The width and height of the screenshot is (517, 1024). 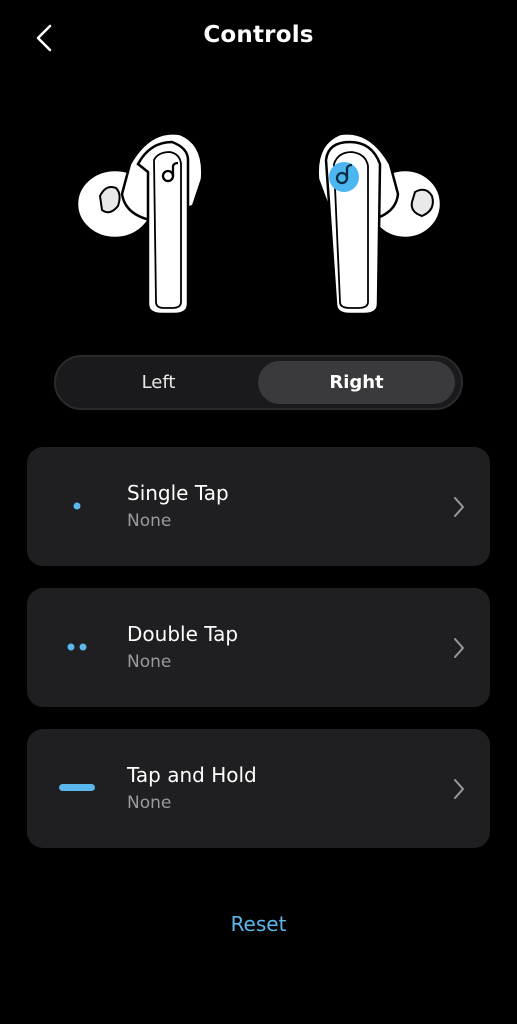 What do you see at coordinates (258, 647) in the screenshot?
I see `control-card-double-tap: Double Tap None` at bounding box center [258, 647].